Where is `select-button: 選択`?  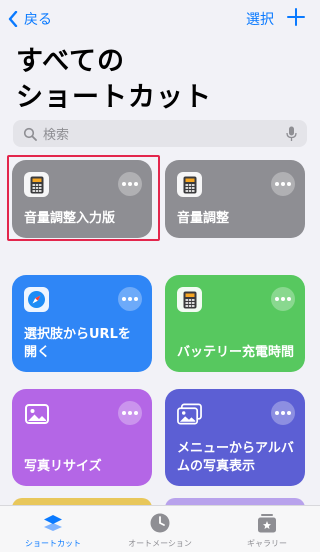 select-button: 選択 is located at coordinates (260, 19).